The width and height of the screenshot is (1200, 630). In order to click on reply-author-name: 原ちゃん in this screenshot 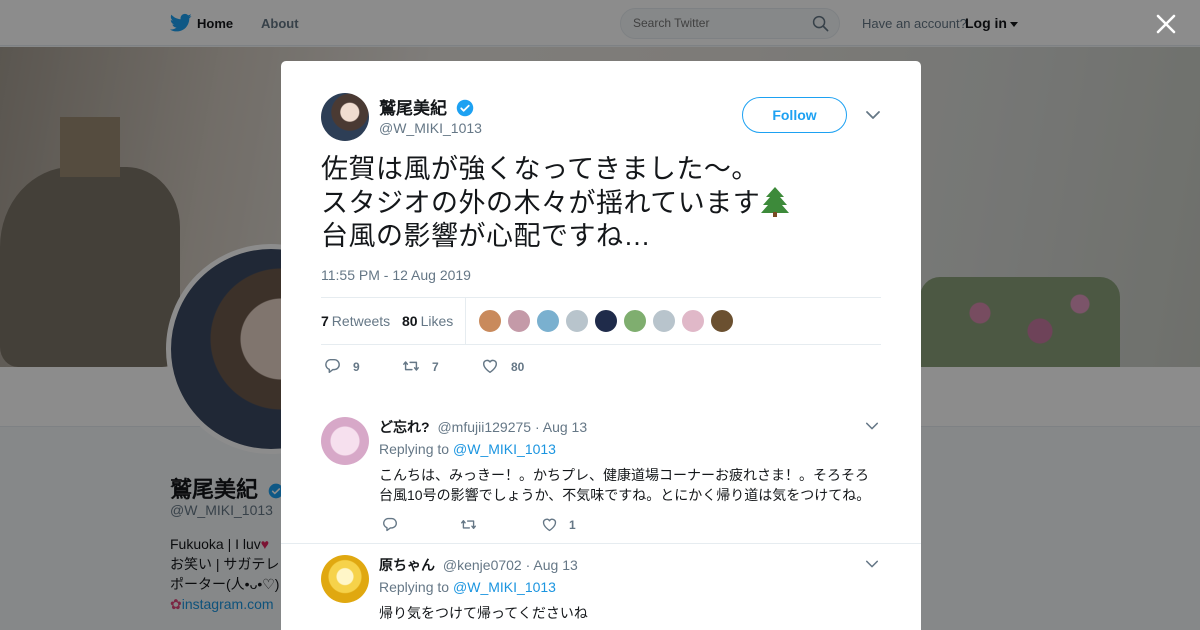, I will do `click(407, 565)`.